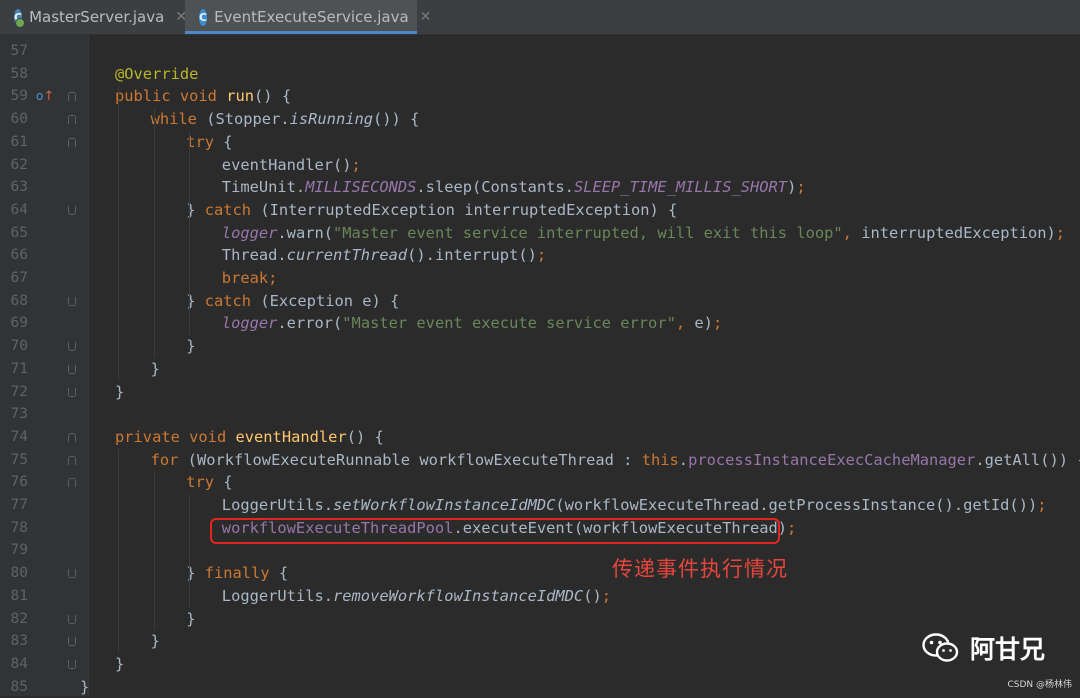 Image resolution: width=1080 pixels, height=698 pixels. Describe the element at coordinates (19, 368) in the screenshot. I see `line-number: 71` at that location.